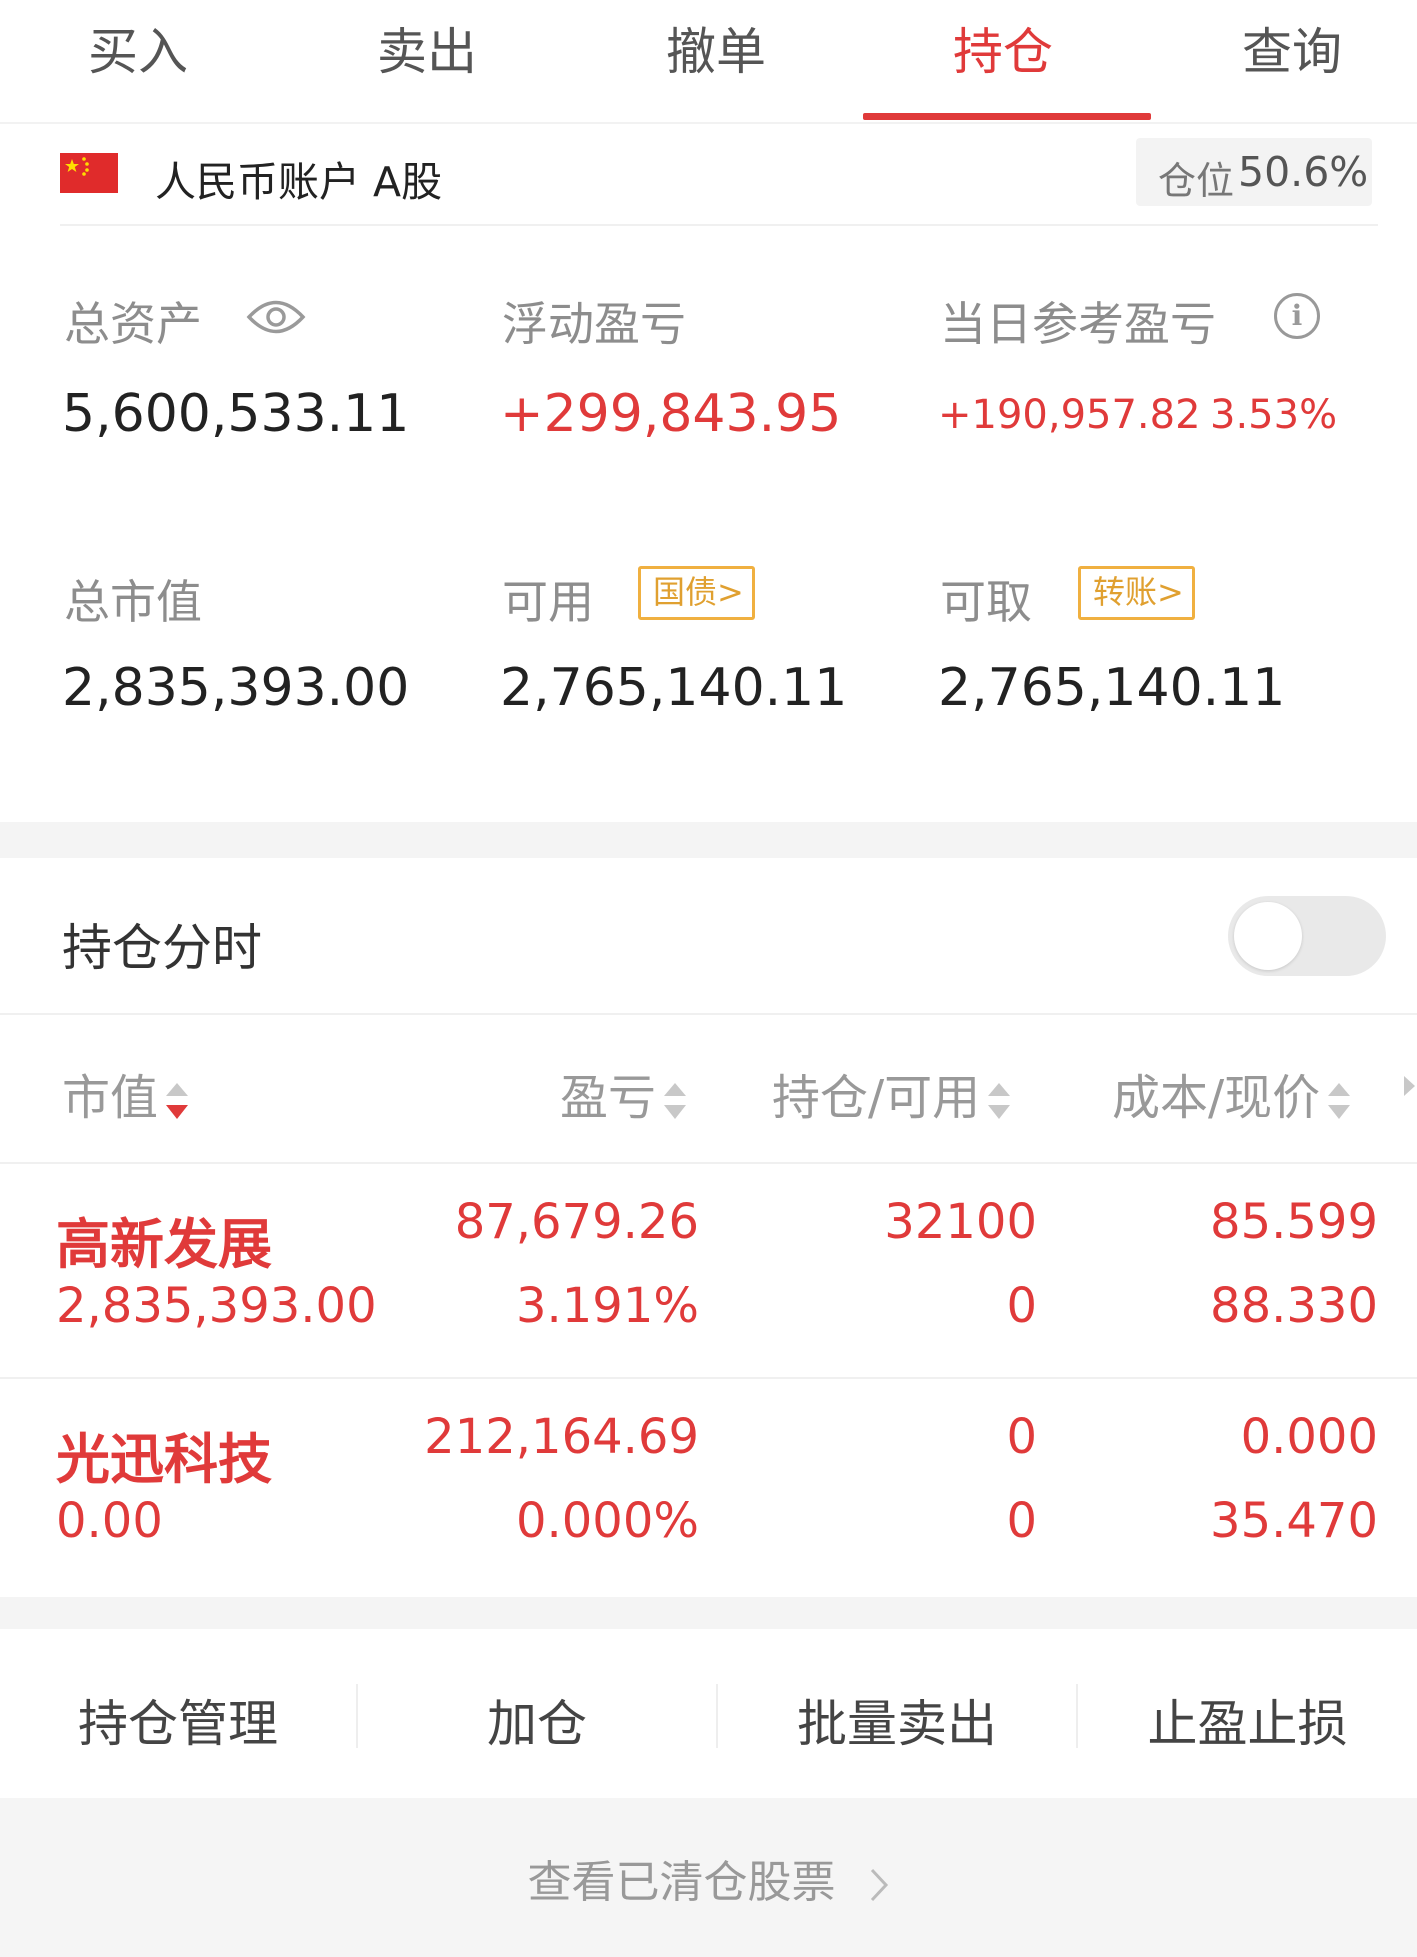 This screenshot has width=1417, height=1957. What do you see at coordinates (164, 1459) in the screenshot?
I see `stock-name: 光迅科技` at bounding box center [164, 1459].